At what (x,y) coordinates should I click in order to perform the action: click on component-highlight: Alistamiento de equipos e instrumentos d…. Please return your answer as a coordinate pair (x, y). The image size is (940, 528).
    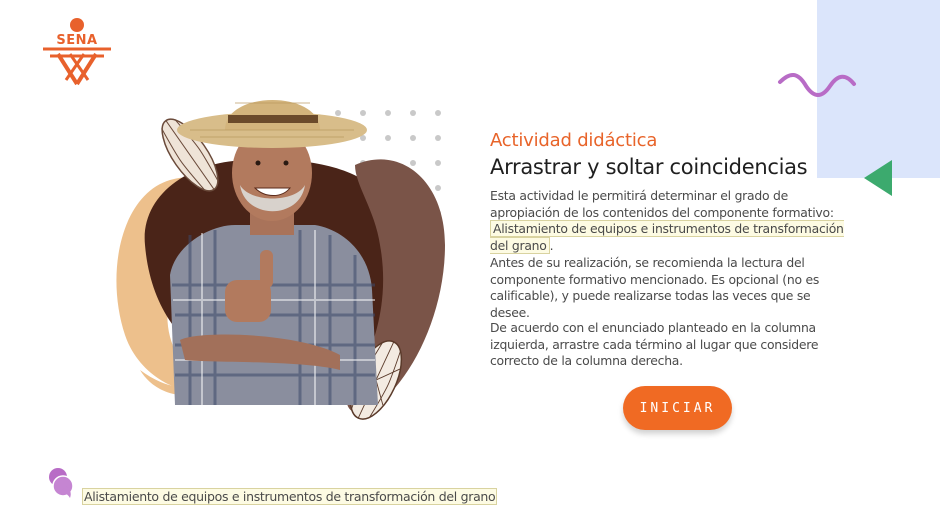
    Looking at the image, I should click on (667, 237).